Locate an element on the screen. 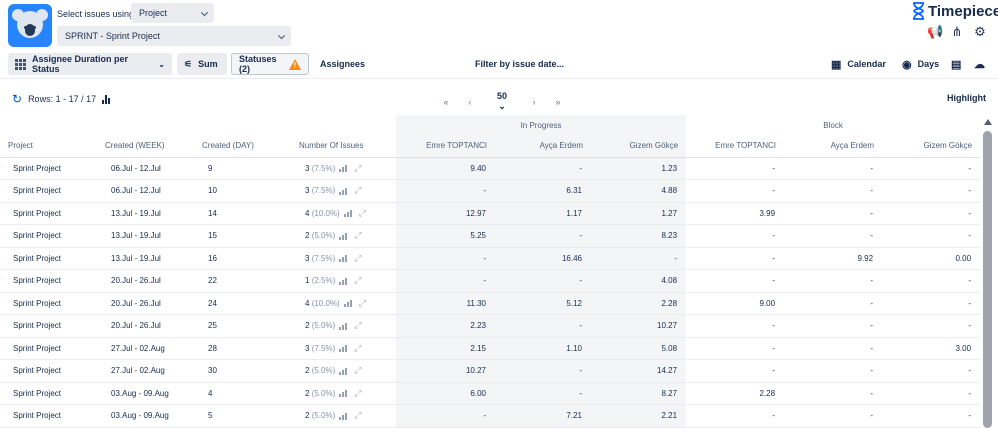 This screenshot has width=998, height=428. settings-gear-icon: ⚙ is located at coordinates (980, 32).